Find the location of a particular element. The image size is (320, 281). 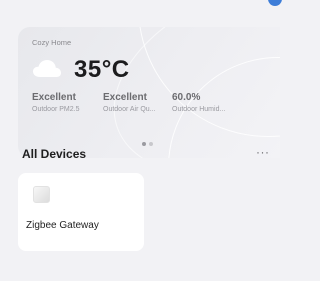

section-title: All Devices is located at coordinates (54, 154).